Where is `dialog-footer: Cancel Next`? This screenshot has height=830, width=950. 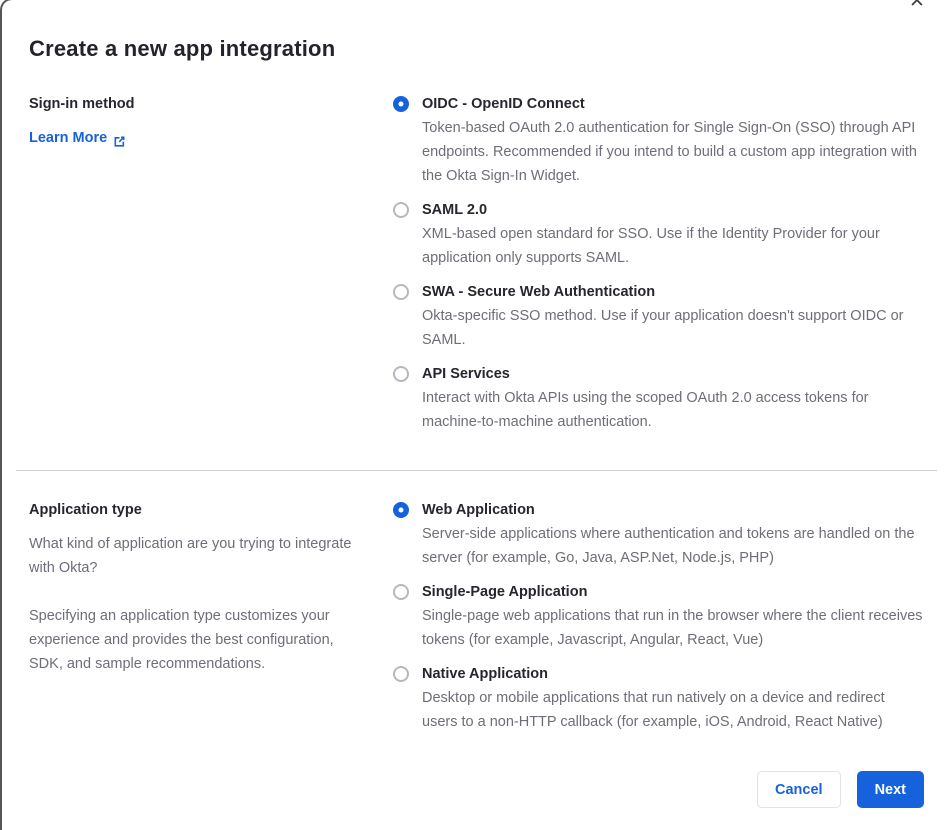
dialog-footer: Cancel Next is located at coordinates (840, 789).